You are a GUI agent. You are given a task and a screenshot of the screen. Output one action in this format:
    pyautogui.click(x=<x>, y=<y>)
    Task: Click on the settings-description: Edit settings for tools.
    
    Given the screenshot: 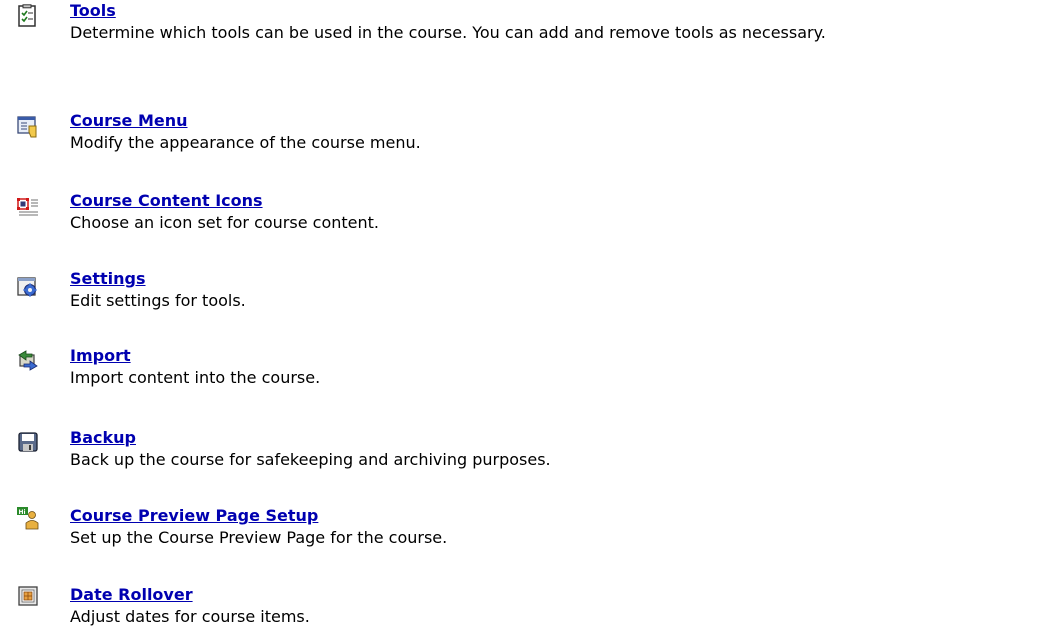 What is the action you would take?
    pyautogui.click(x=158, y=300)
    